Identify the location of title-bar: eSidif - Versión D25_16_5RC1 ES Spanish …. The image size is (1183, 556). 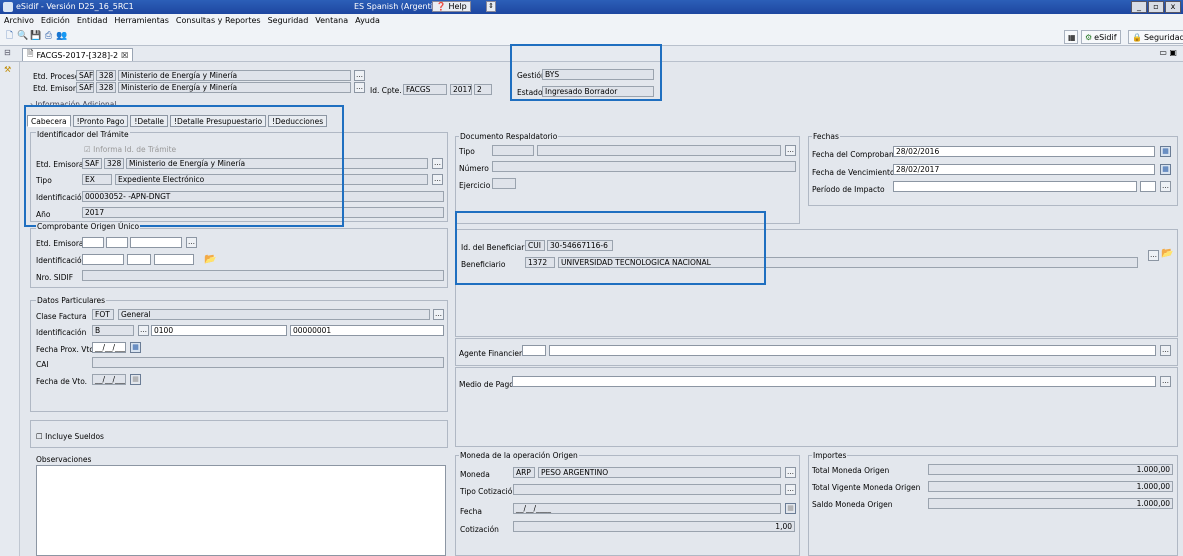
(591, 7).